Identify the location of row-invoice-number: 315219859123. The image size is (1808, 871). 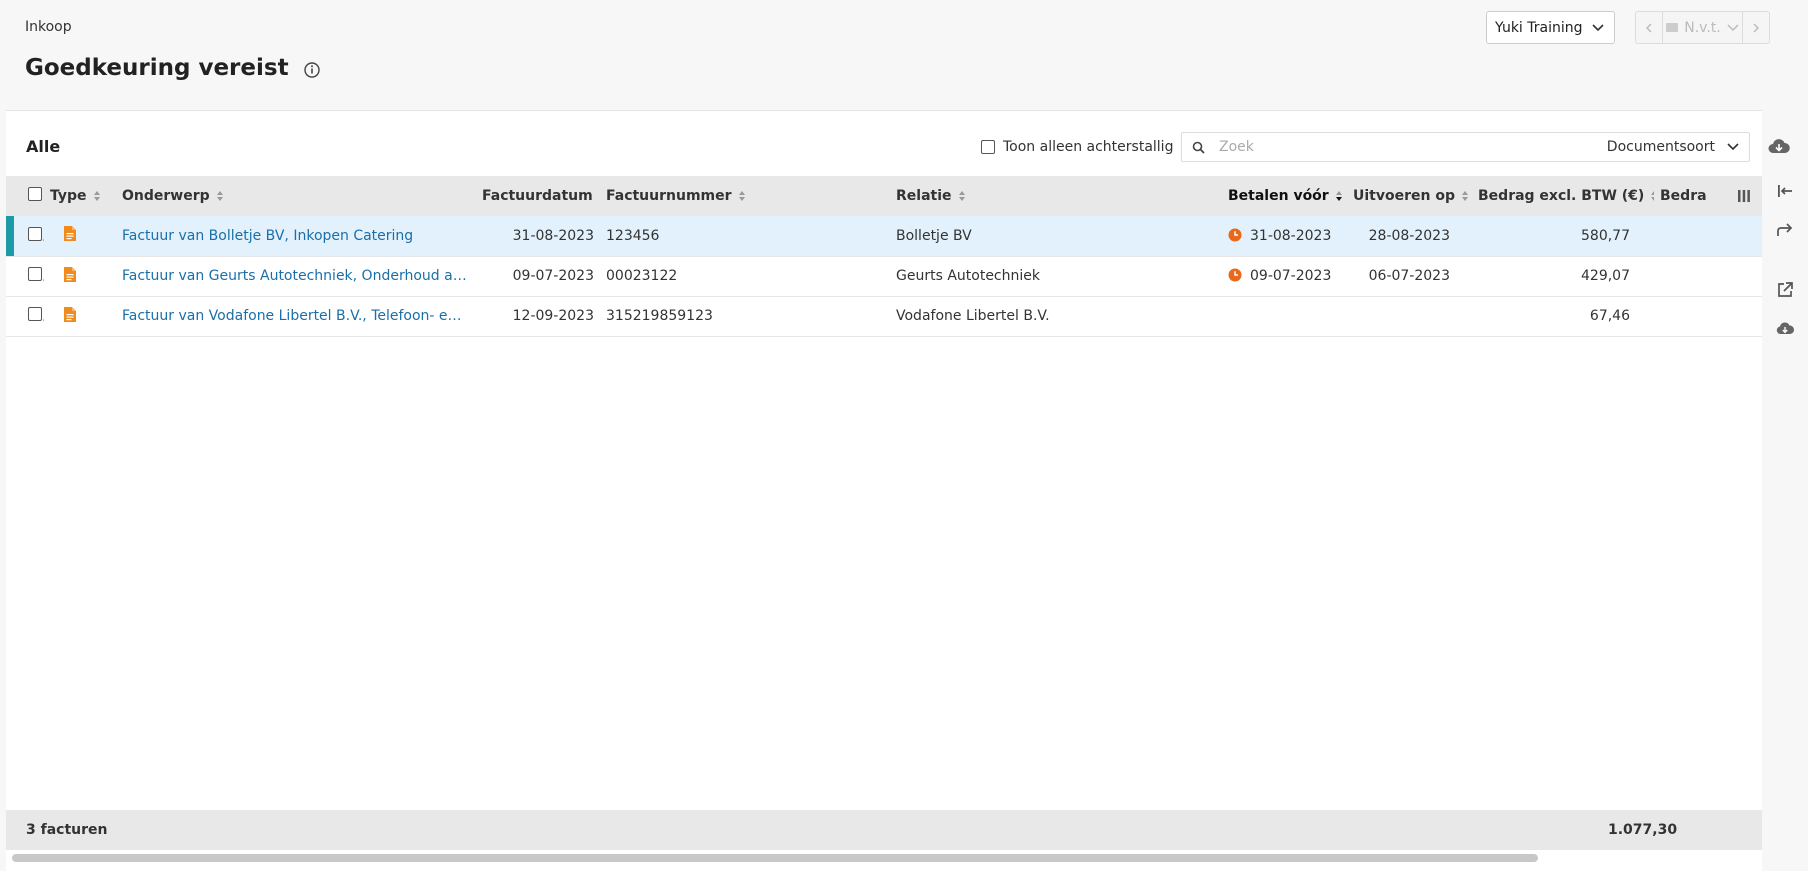
(659, 316).